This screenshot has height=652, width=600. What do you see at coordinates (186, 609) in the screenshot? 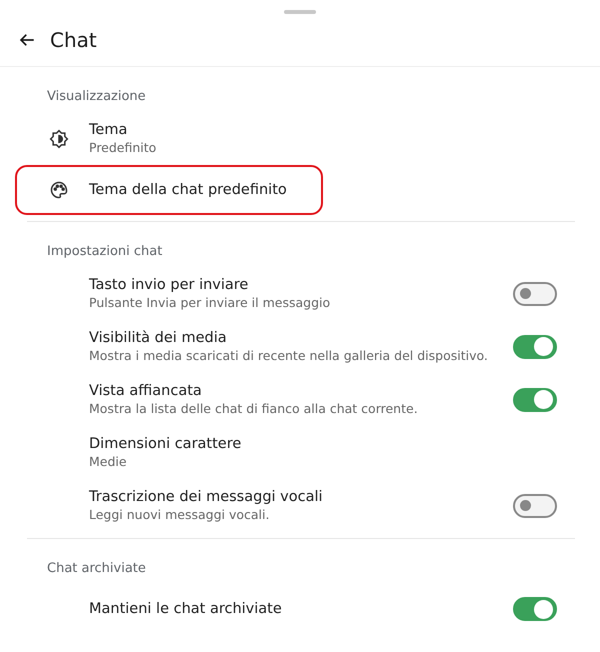
I see `setting-title: Mantieni le chat archiviate` at bounding box center [186, 609].